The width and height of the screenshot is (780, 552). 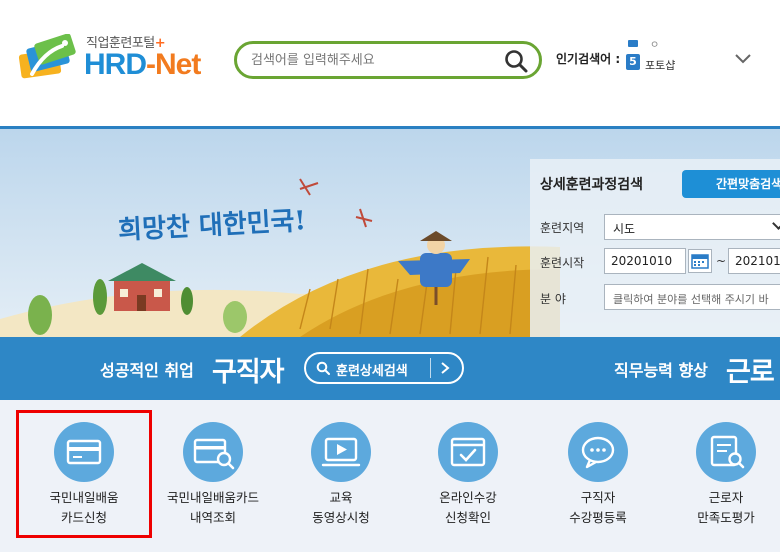 What do you see at coordinates (142, 64) in the screenshot?
I see `logo-wordmark: HRD-Net` at bounding box center [142, 64].